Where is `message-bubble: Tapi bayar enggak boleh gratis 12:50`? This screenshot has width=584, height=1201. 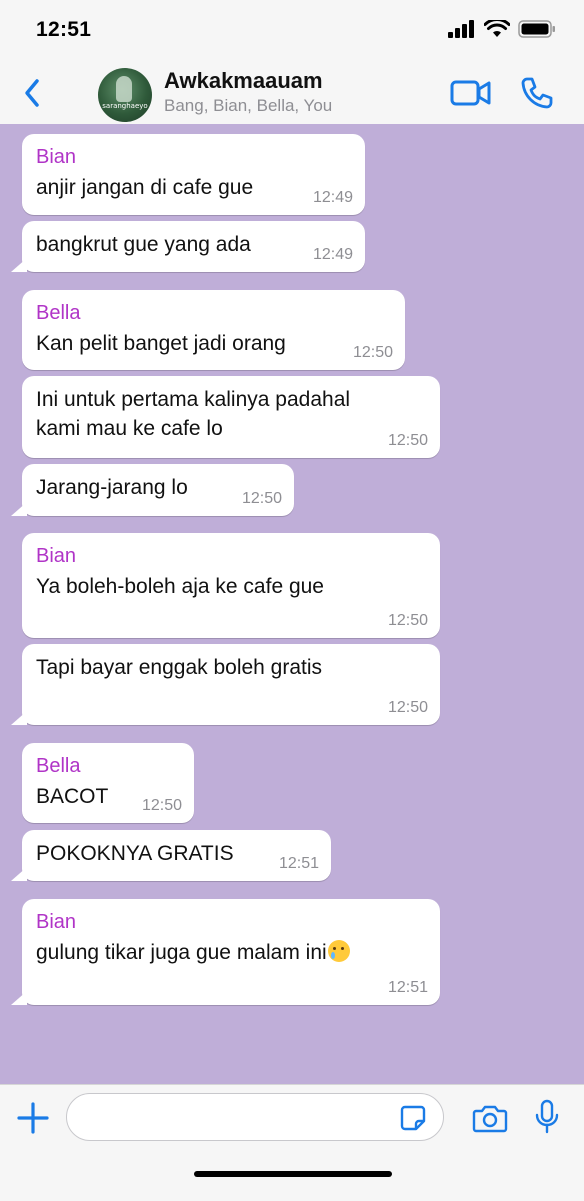
message-bubble: Tapi bayar enggak boleh gratis 12:50 is located at coordinates (225, 684).